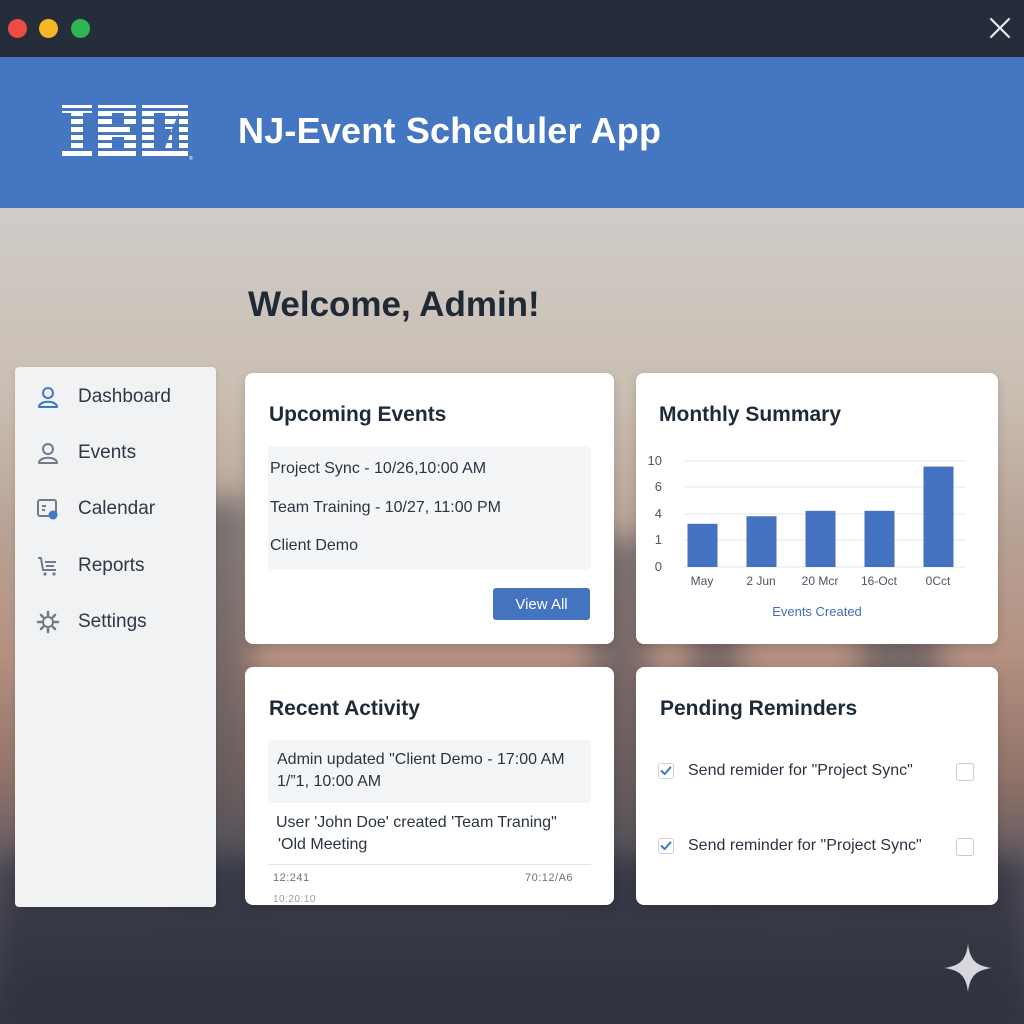 This screenshot has height=1024, width=1024. I want to click on minimize-window-dot, so click(48, 28).